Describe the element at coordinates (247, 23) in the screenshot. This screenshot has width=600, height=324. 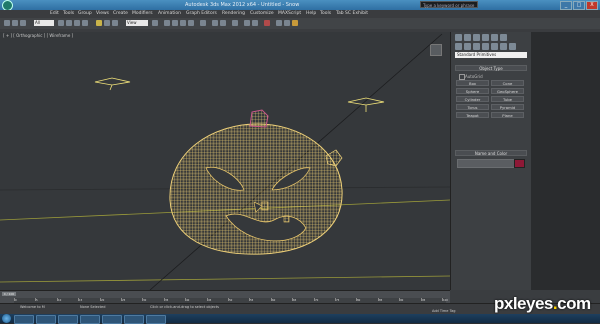
I see `curve-editor-icon` at that location.